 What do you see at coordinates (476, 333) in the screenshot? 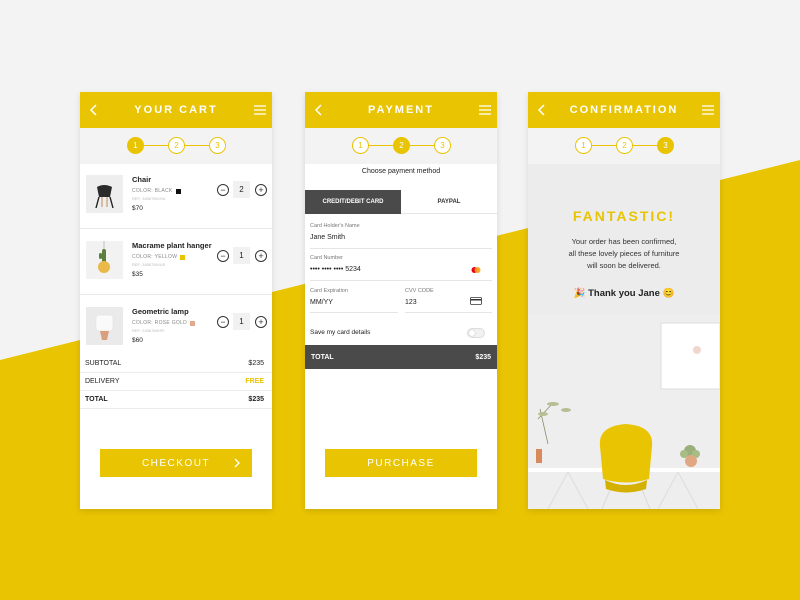
I see `save-card-toggle` at bounding box center [476, 333].